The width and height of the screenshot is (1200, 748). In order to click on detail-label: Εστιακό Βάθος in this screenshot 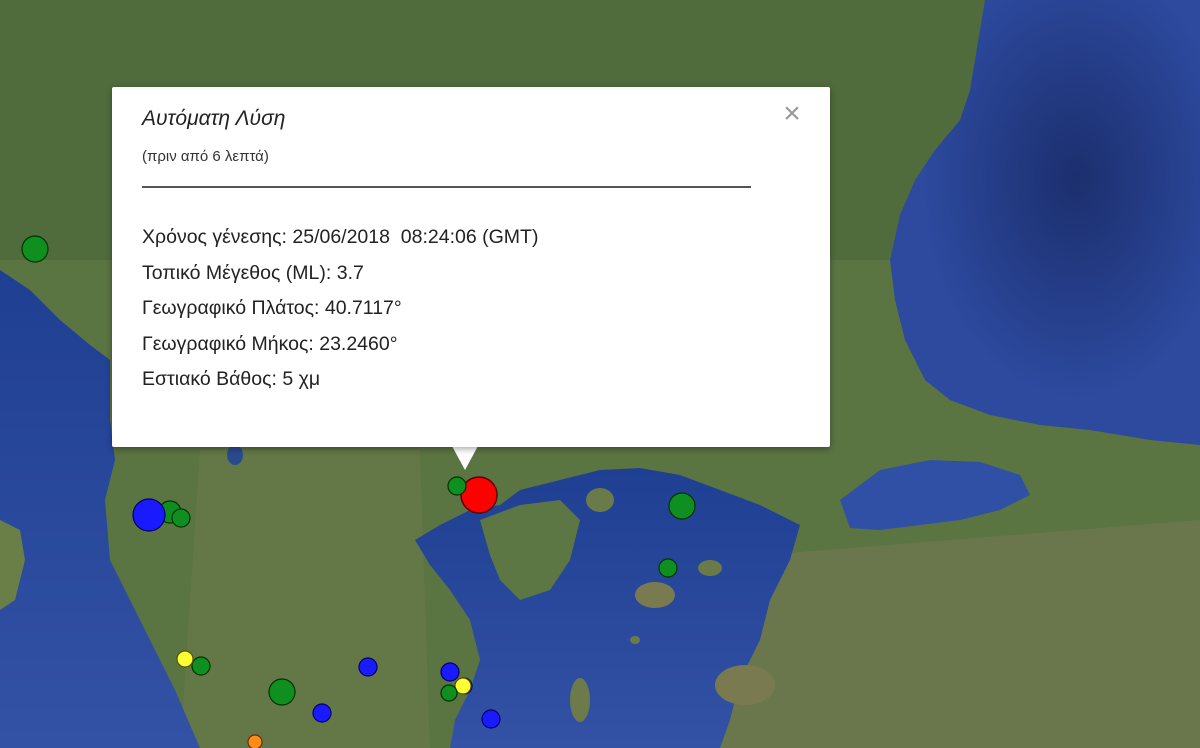, I will do `click(207, 379)`.